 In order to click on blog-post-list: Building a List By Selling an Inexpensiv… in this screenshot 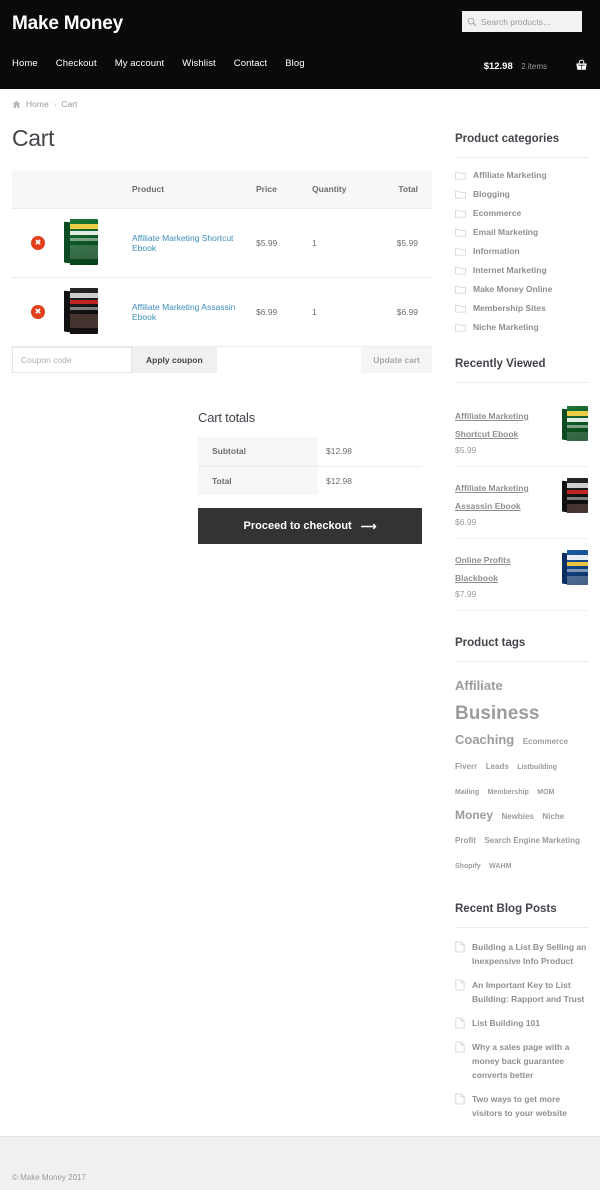, I will do `click(521, 1030)`.